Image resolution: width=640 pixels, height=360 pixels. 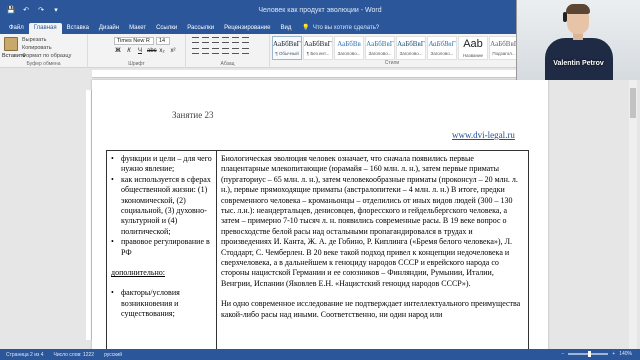 I want to click on decrease-indent-icon, so click(x=225, y=40).